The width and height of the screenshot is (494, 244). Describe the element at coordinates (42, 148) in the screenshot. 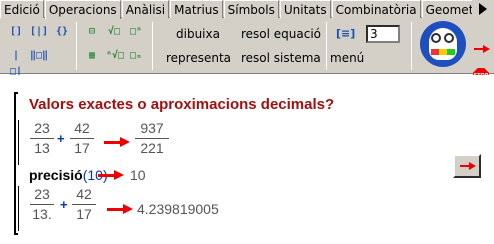

I see `denominator: 13` at that location.